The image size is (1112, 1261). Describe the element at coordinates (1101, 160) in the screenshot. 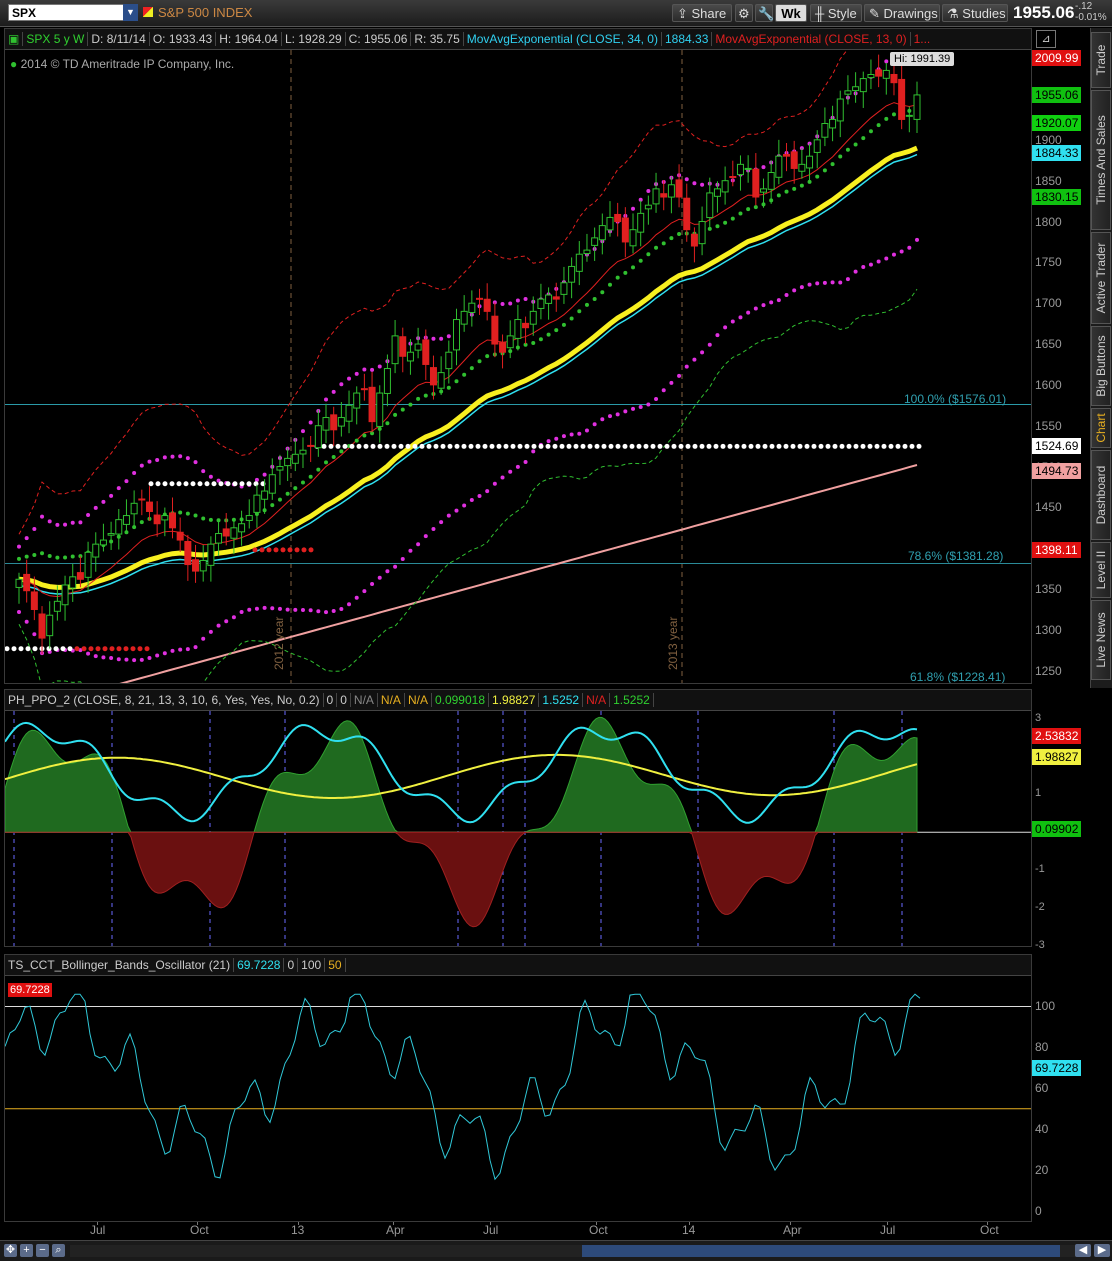

I see `tab-times-and-sales: Times And Sales` at that location.